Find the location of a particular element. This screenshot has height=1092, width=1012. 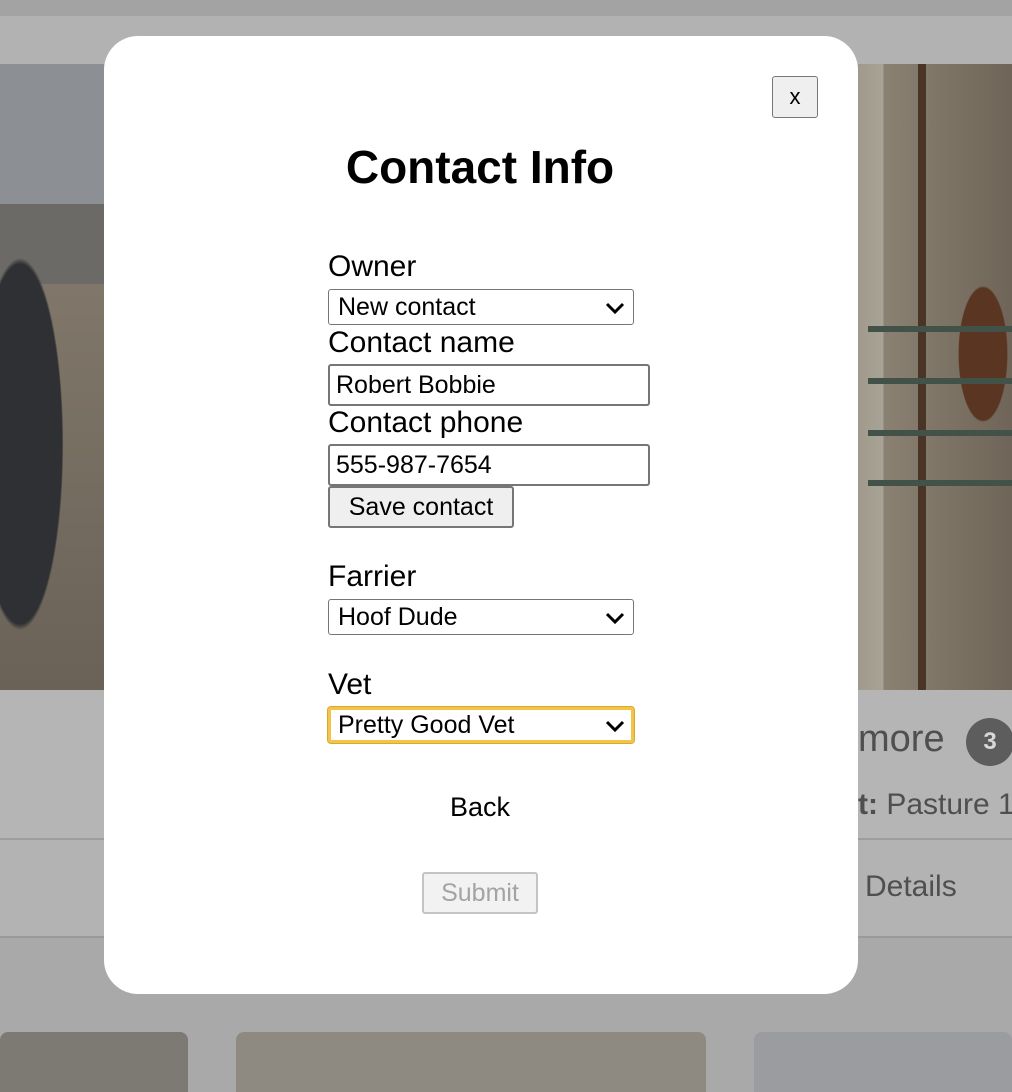

contact-phone-label: Contact phone is located at coordinates (426, 422).